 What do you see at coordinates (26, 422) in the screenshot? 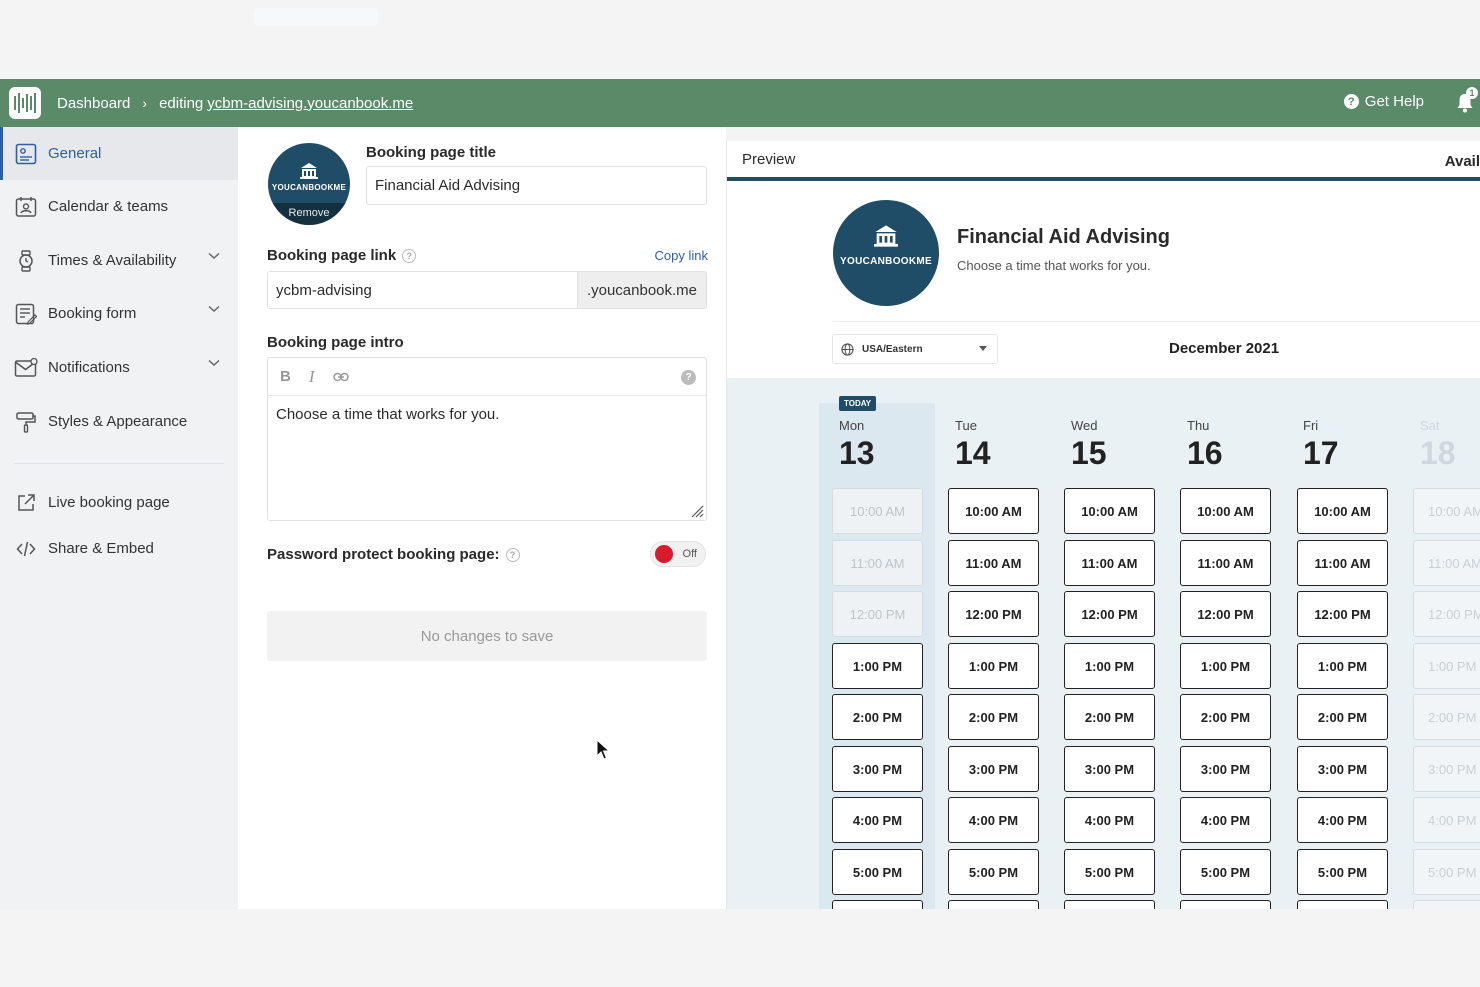
I see `paint-roller-icon` at bounding box center [26, 422].